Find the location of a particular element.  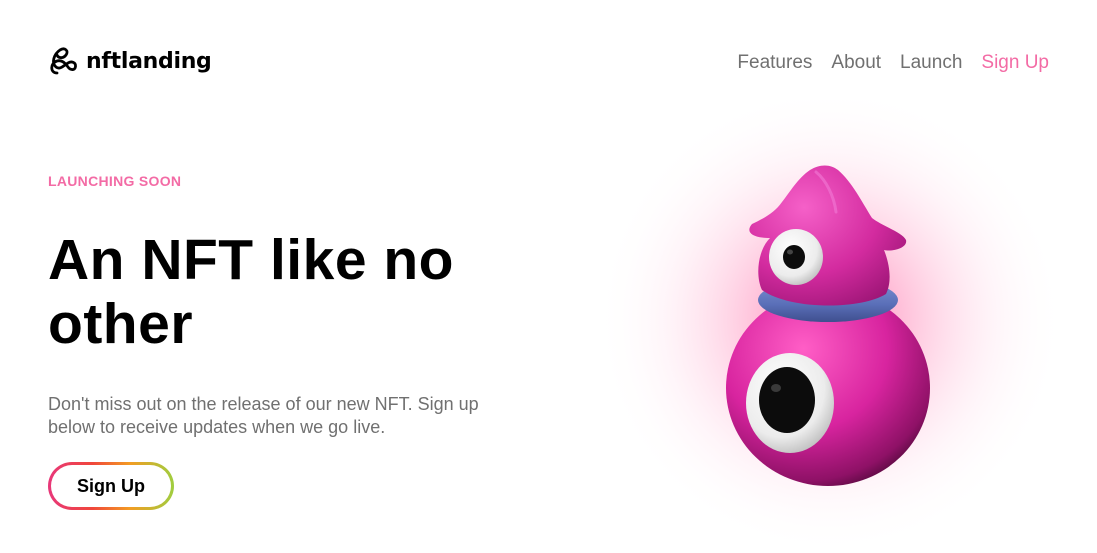

body-eye-icon is located at coordinates (790, 403).